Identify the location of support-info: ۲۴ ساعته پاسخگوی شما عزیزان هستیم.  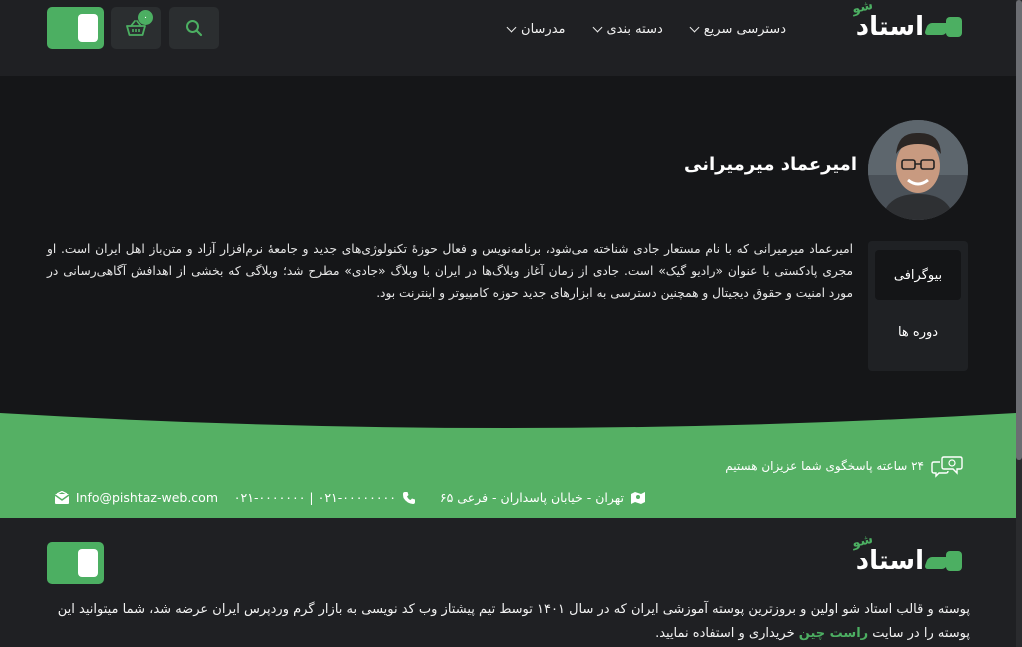
(844, 466).